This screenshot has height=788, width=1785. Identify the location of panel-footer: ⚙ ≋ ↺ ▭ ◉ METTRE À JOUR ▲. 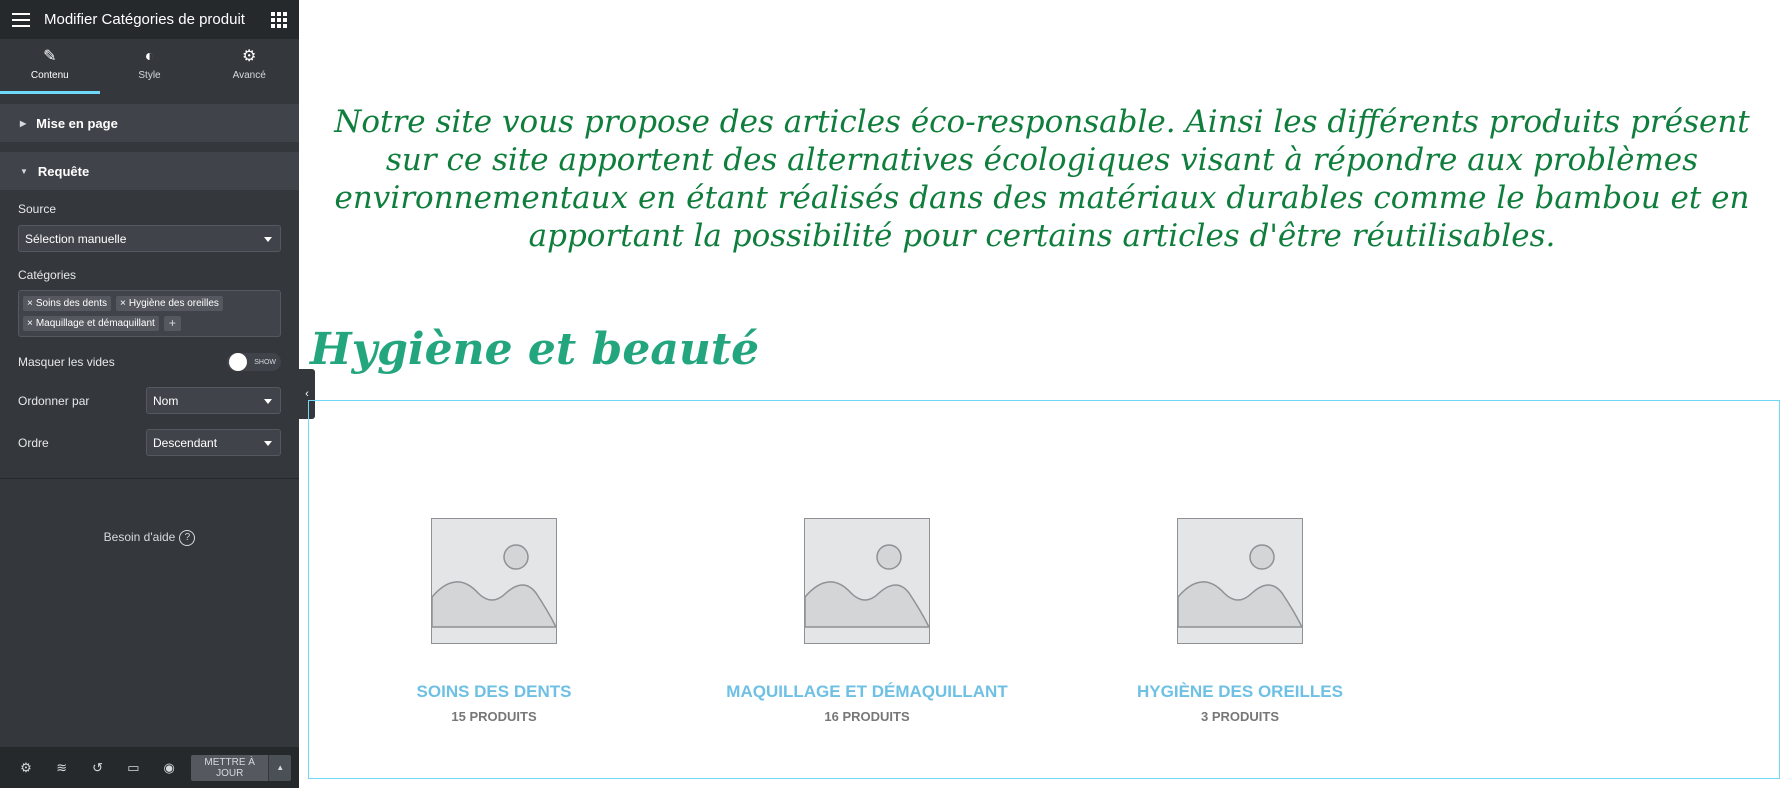
(149, 767).